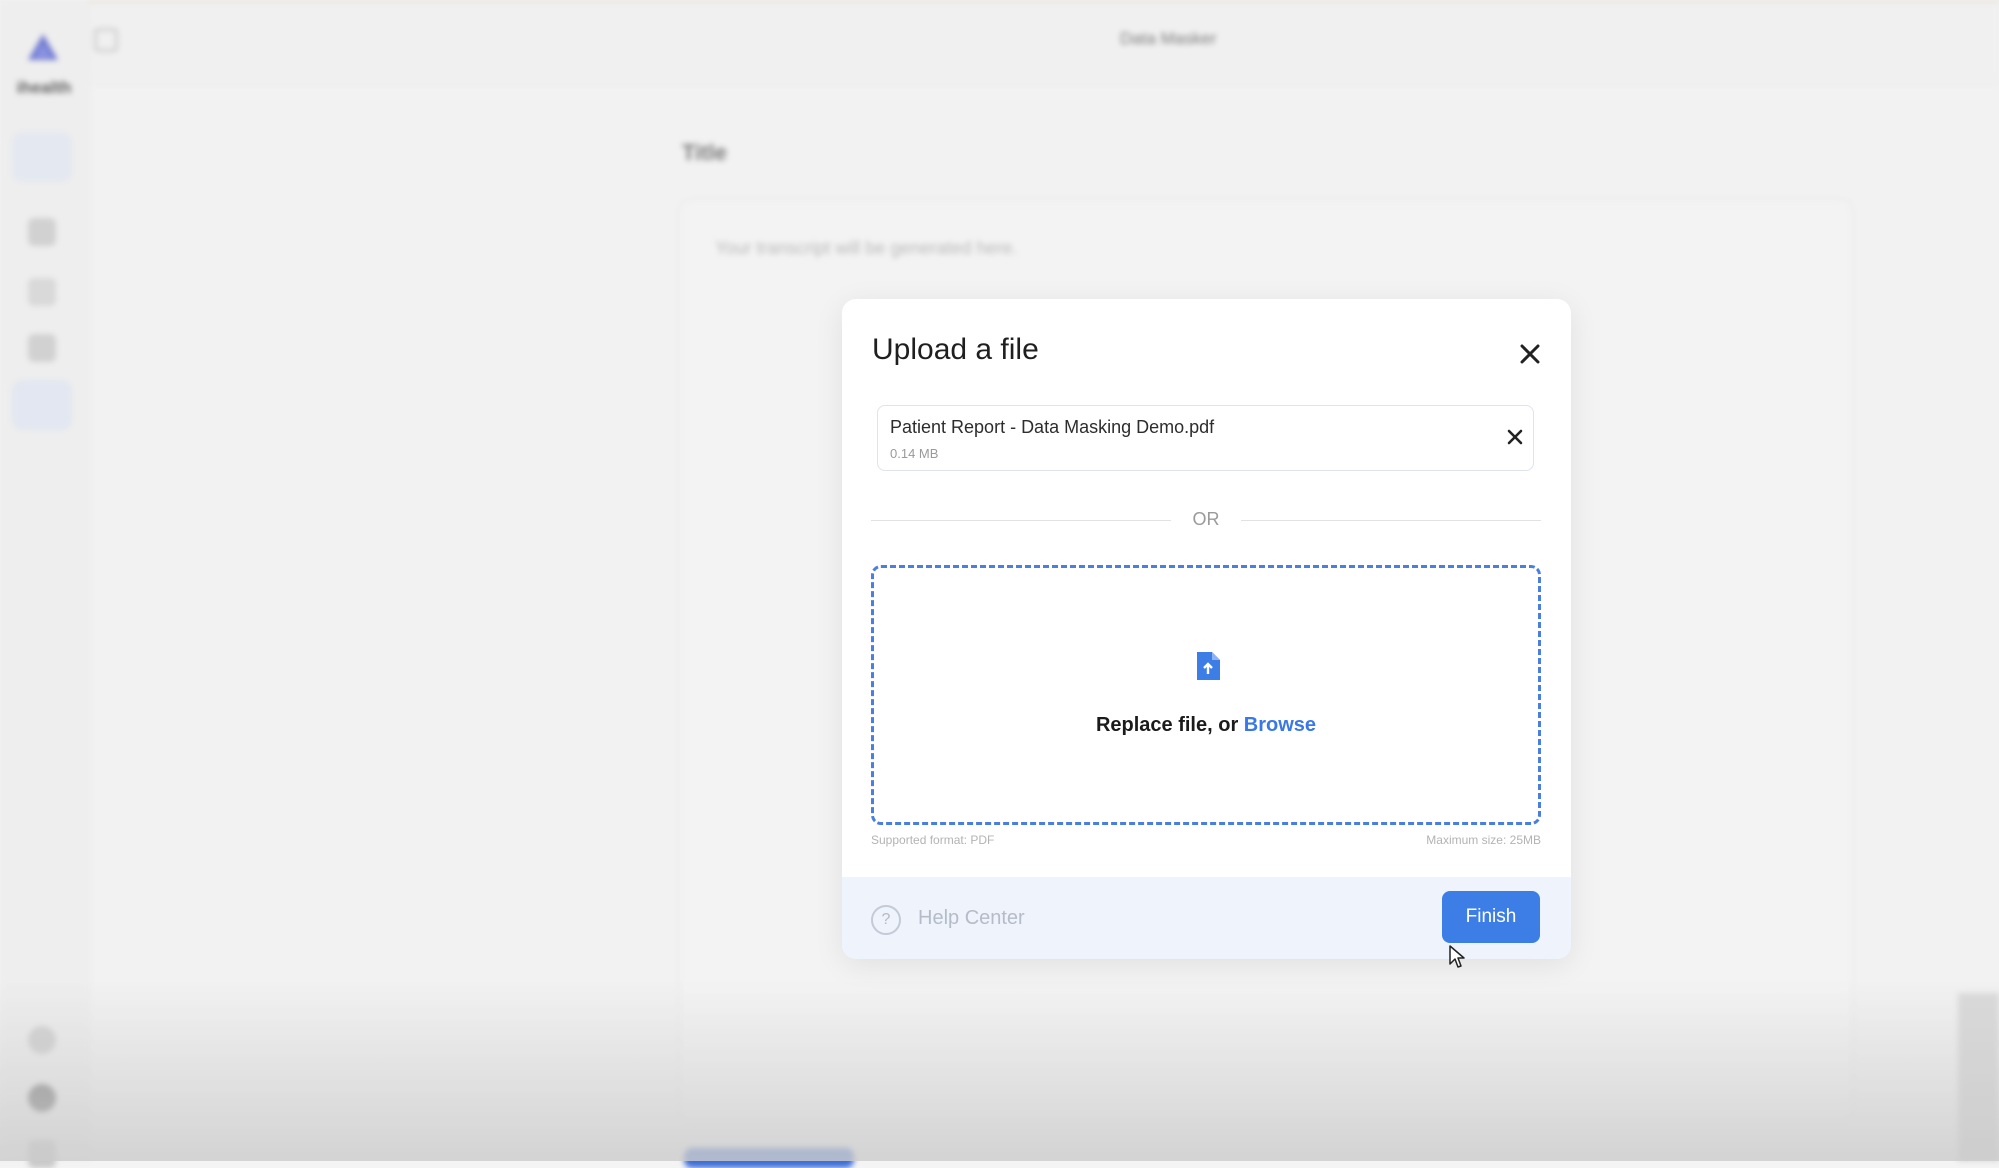  I want to click on file-upload-icon, so click(1208, 666).